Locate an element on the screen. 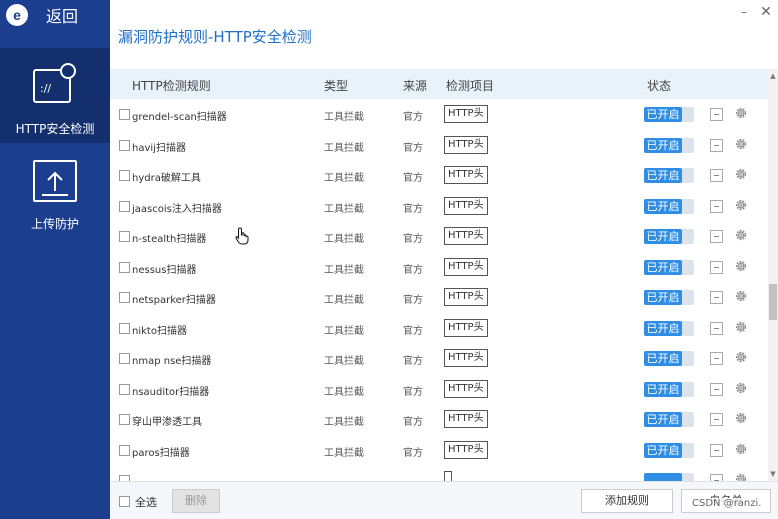 The width and height of the screenshot is (778, 519). table-row: 穿山甲渗透工具 工具拦截 官方 HTTP头 已开启 is located at coordinates (439, 419).